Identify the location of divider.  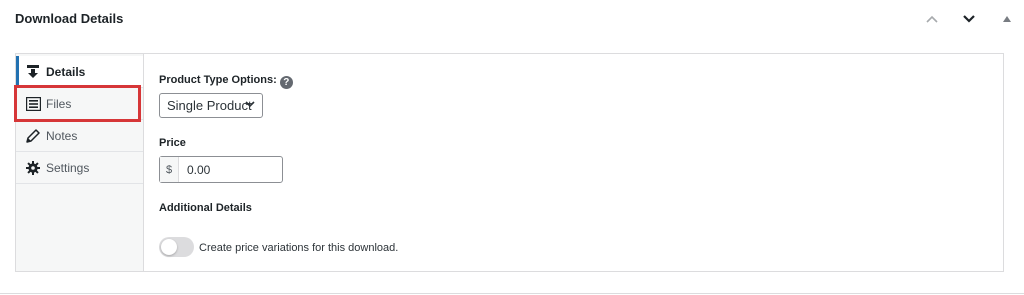
(512, 293).